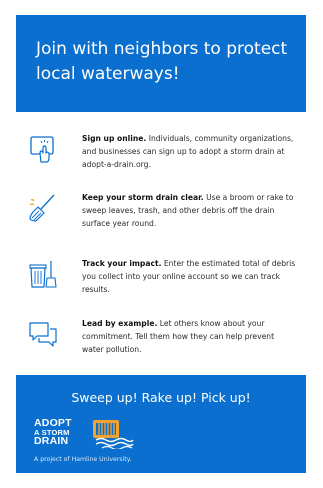 The height and width of the screenshot is (488, 323). What do you see at coordinates (114, 138) in the screenshot?
I see `step-title: Sign up online.` at bounding box center [114, 138].